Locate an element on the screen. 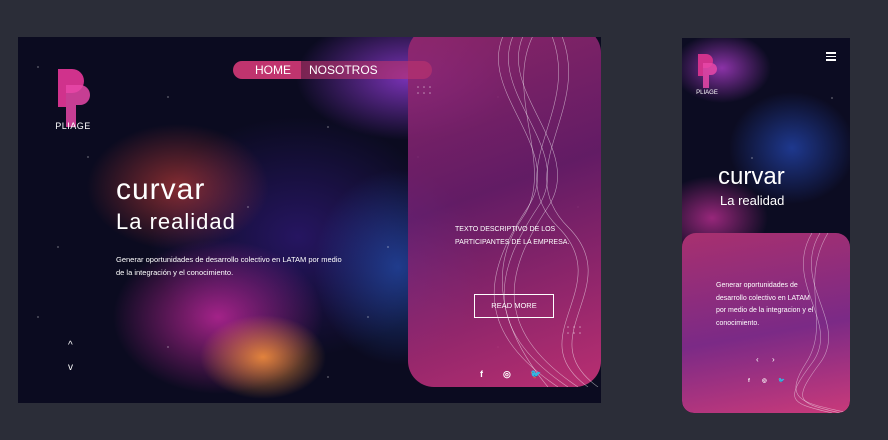  chevron-down-icon: v is located at coordinates (70, 368).